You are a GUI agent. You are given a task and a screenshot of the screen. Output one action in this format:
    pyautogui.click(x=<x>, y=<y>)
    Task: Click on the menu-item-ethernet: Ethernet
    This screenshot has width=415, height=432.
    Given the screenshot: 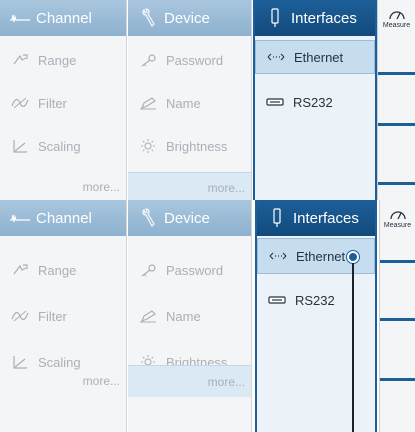 What is the action you would take?
    pyautogui.click(x=315, y=57)
    